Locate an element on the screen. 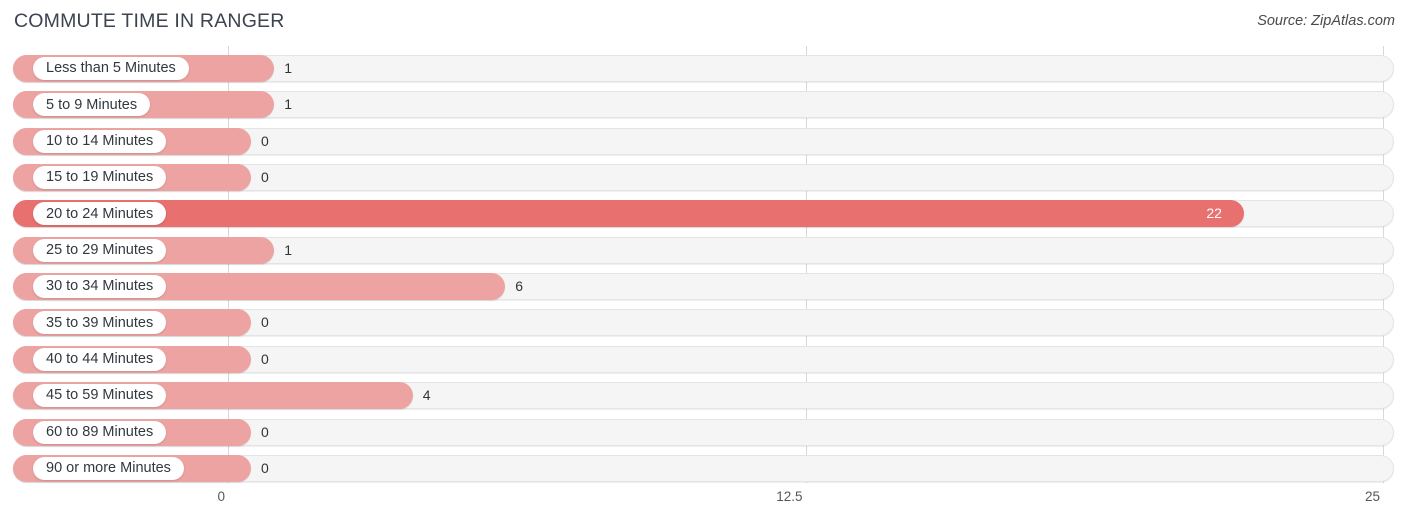 The width and height of the screenshot is (1406, 523). bar-label-pill: 45 to 59 Minutes is located at coordinates (100, 396).